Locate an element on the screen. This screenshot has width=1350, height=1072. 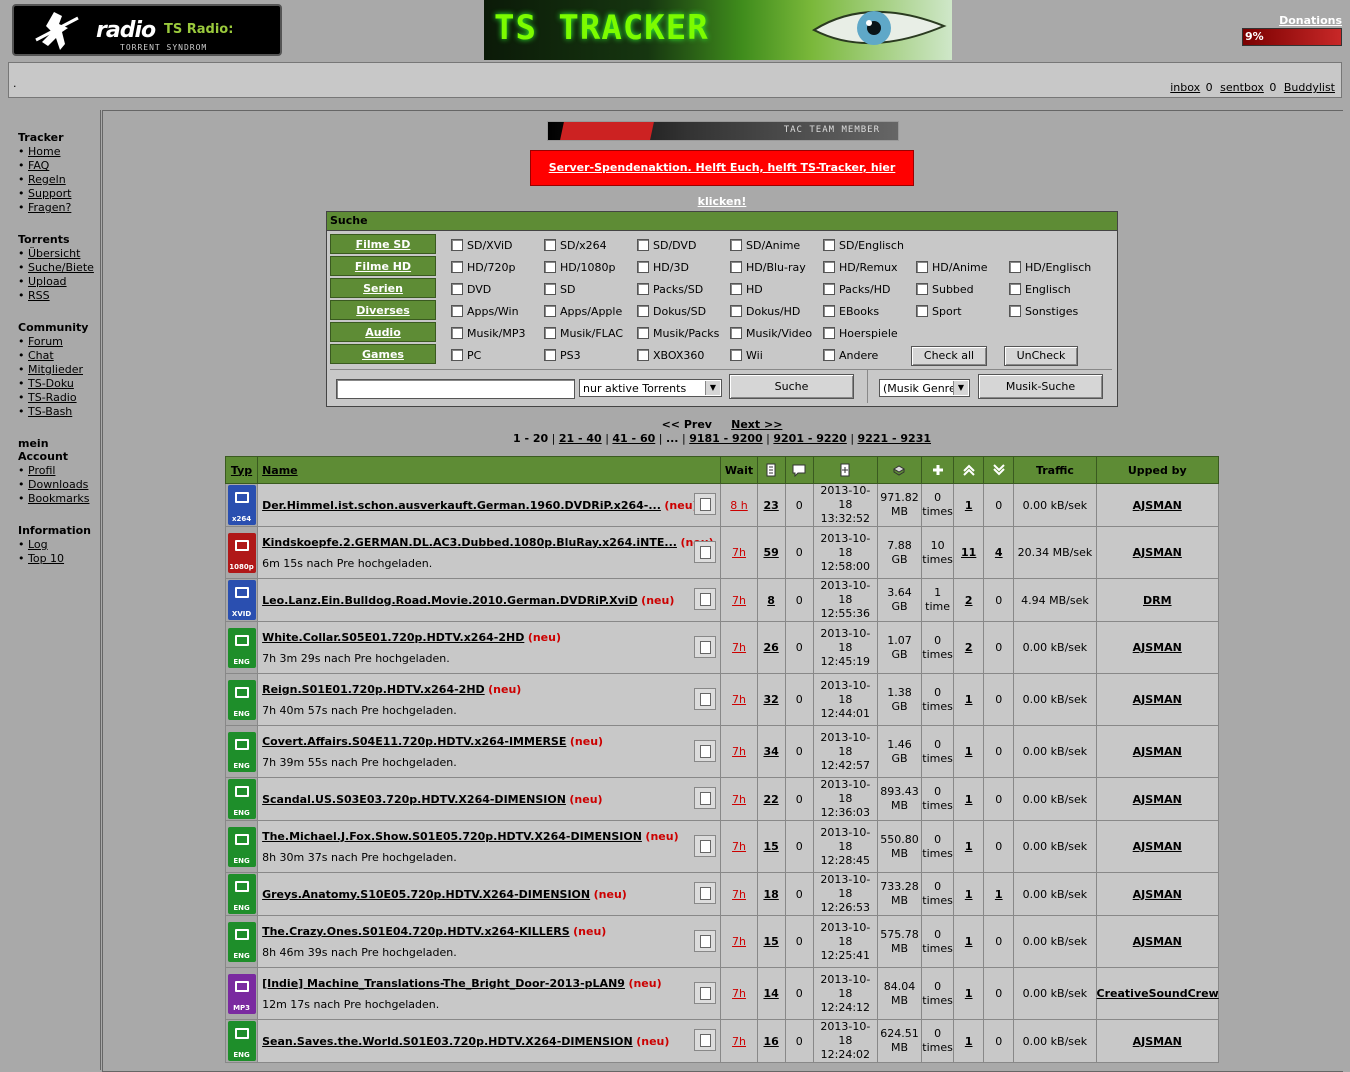
category-checkbox: HD/1080p is located at coordinates (579, 268).